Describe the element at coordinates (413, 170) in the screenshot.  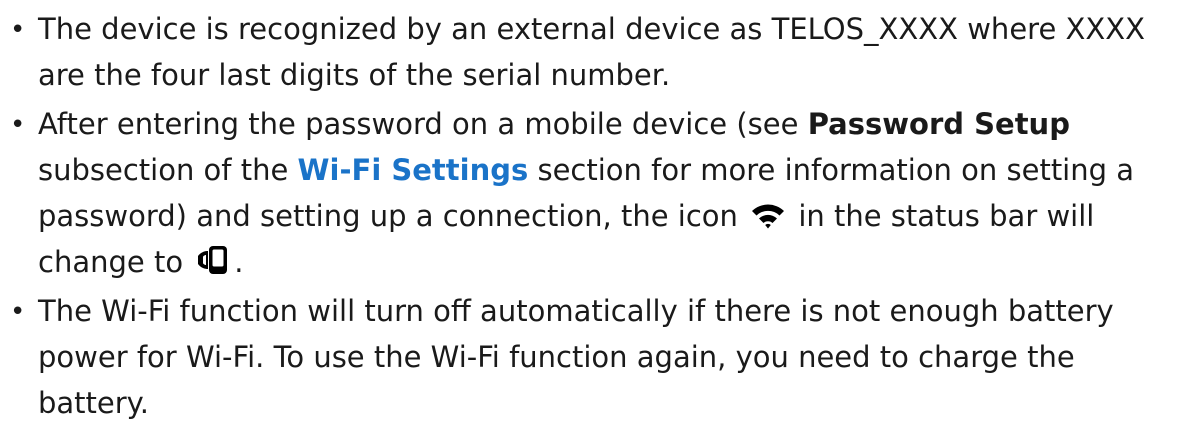
I see `wifi-settings-link: Wi-Fi Settings` at that location.